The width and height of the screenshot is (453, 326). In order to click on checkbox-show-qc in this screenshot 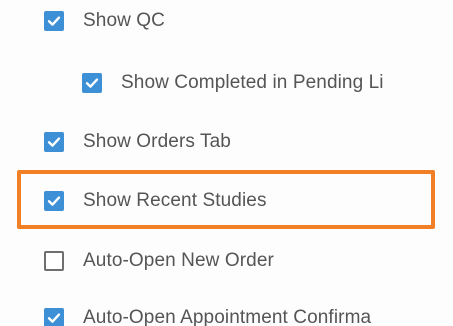, I will do `click(54, 21)`.